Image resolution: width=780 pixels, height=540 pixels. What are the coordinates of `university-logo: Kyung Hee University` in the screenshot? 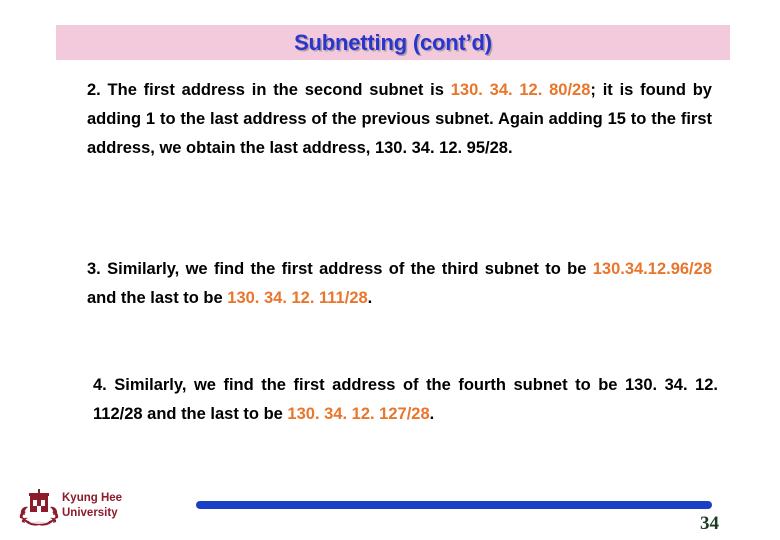 It's located at (83, 508).